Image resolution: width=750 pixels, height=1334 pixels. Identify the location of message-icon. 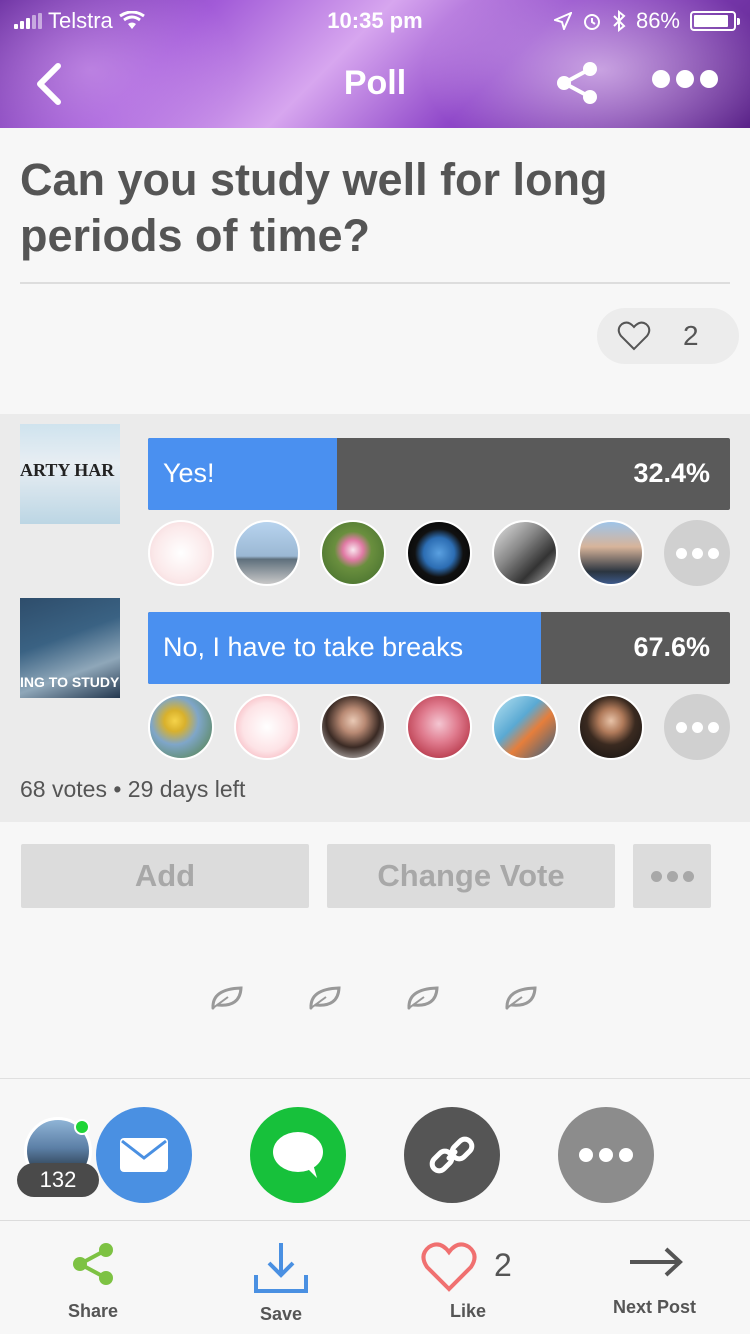
(298, 1155).